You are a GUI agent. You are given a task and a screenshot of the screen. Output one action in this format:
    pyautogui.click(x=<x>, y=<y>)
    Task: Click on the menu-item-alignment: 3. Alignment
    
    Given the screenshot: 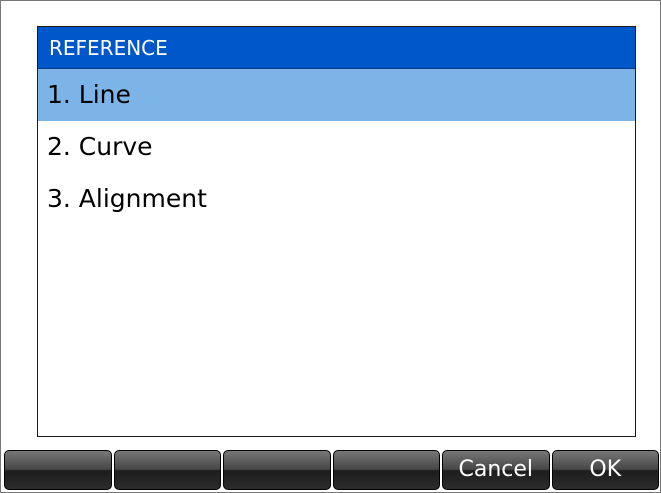 What is the action you would take?
    pyautogui.click(x=336, y=199)
    